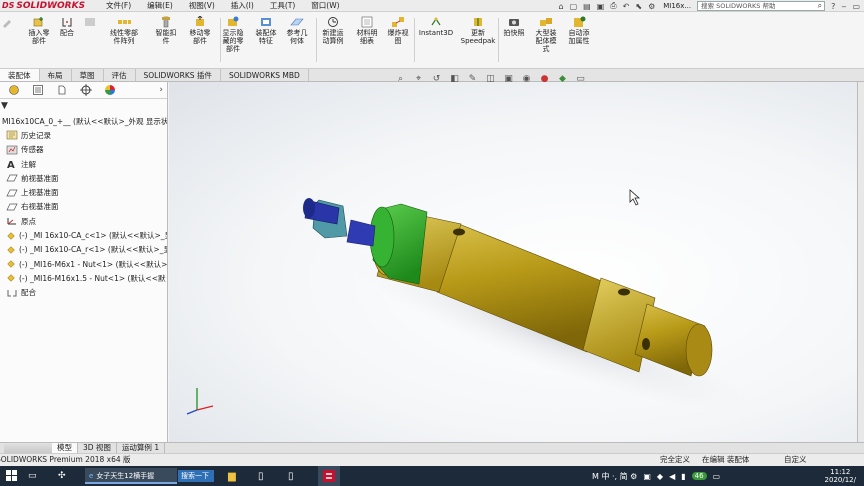  Describe the element at coordinates (38, 90) in the screenshot. I see `tab-property-manager` at that location.